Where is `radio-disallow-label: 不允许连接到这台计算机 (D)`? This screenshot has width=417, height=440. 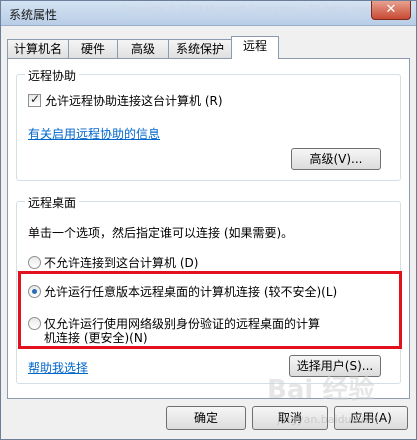 radio-disallow-label: 不允许连接到这台计算机 (D) is located at coordinates (121, 262).